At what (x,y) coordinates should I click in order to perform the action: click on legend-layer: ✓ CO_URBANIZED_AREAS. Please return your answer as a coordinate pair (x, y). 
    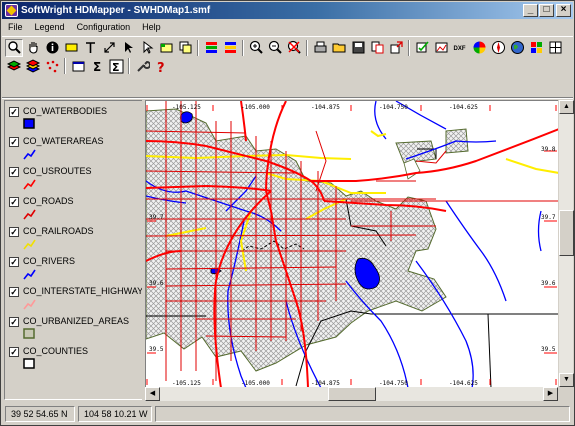
    Looking at the image, I should click on (74, 328).